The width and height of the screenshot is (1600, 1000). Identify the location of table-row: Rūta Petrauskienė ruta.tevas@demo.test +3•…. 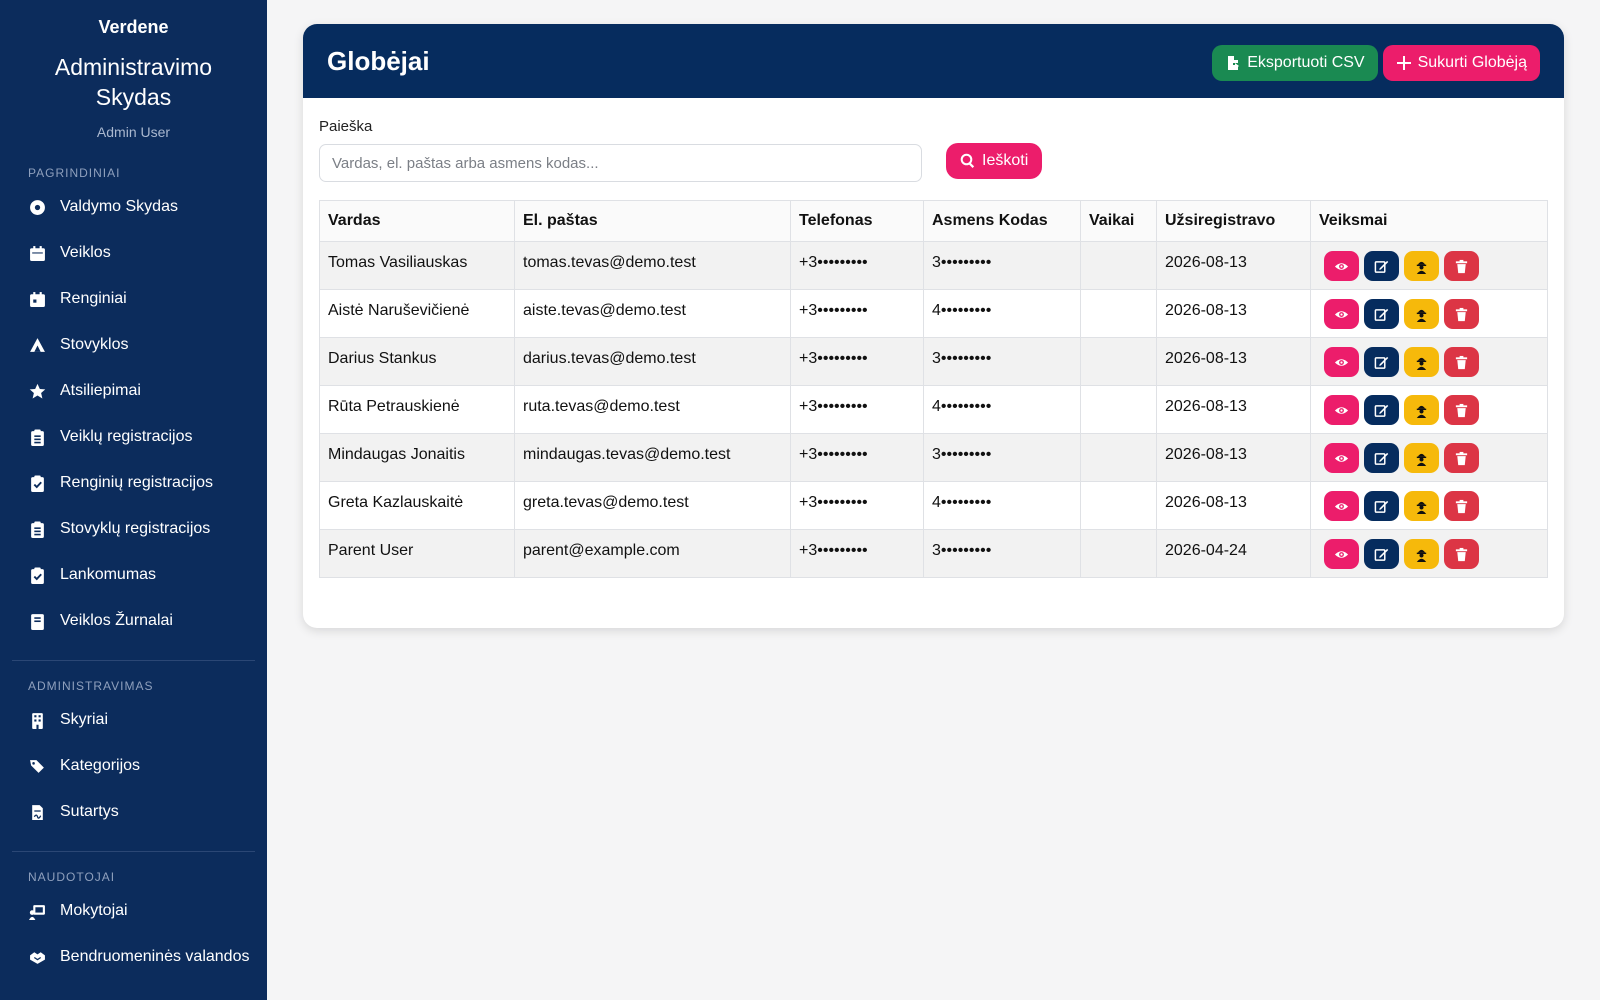
(933, 409).